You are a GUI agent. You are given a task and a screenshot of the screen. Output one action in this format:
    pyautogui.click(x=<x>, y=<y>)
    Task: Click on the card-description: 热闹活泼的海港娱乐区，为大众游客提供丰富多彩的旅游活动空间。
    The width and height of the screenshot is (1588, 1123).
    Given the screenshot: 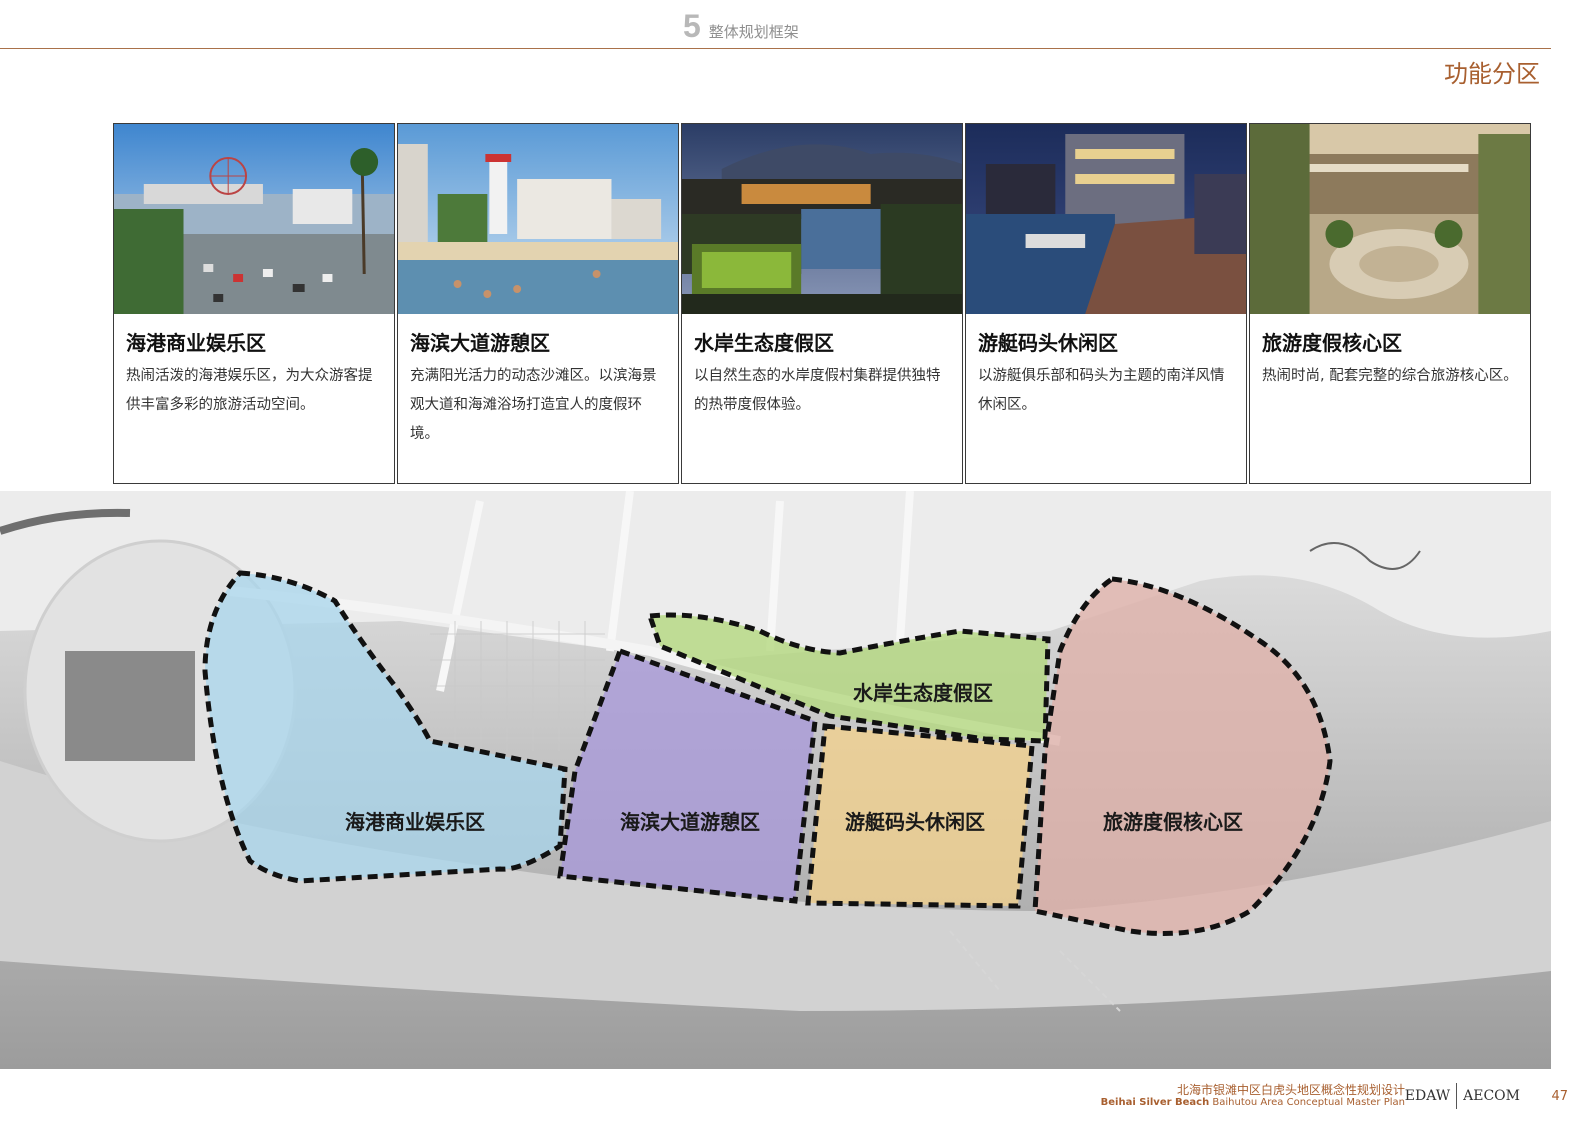 What is the action you would take?
    pyautogui.click(x=249, y=390)
    